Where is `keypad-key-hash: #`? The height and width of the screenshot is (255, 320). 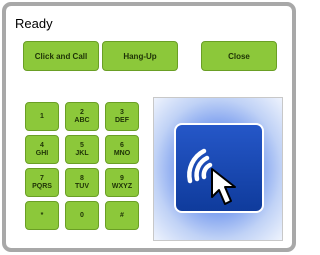 keypad-key-hash: # is located at coordinates (122, 215).